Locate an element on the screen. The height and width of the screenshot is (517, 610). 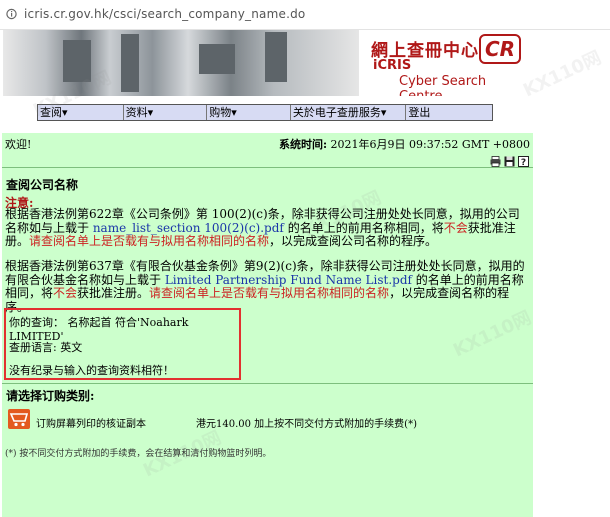
site-banner: 網上查冊中心 CR iCRIS Cyber Search Centre is located at coordinates (266, 63).